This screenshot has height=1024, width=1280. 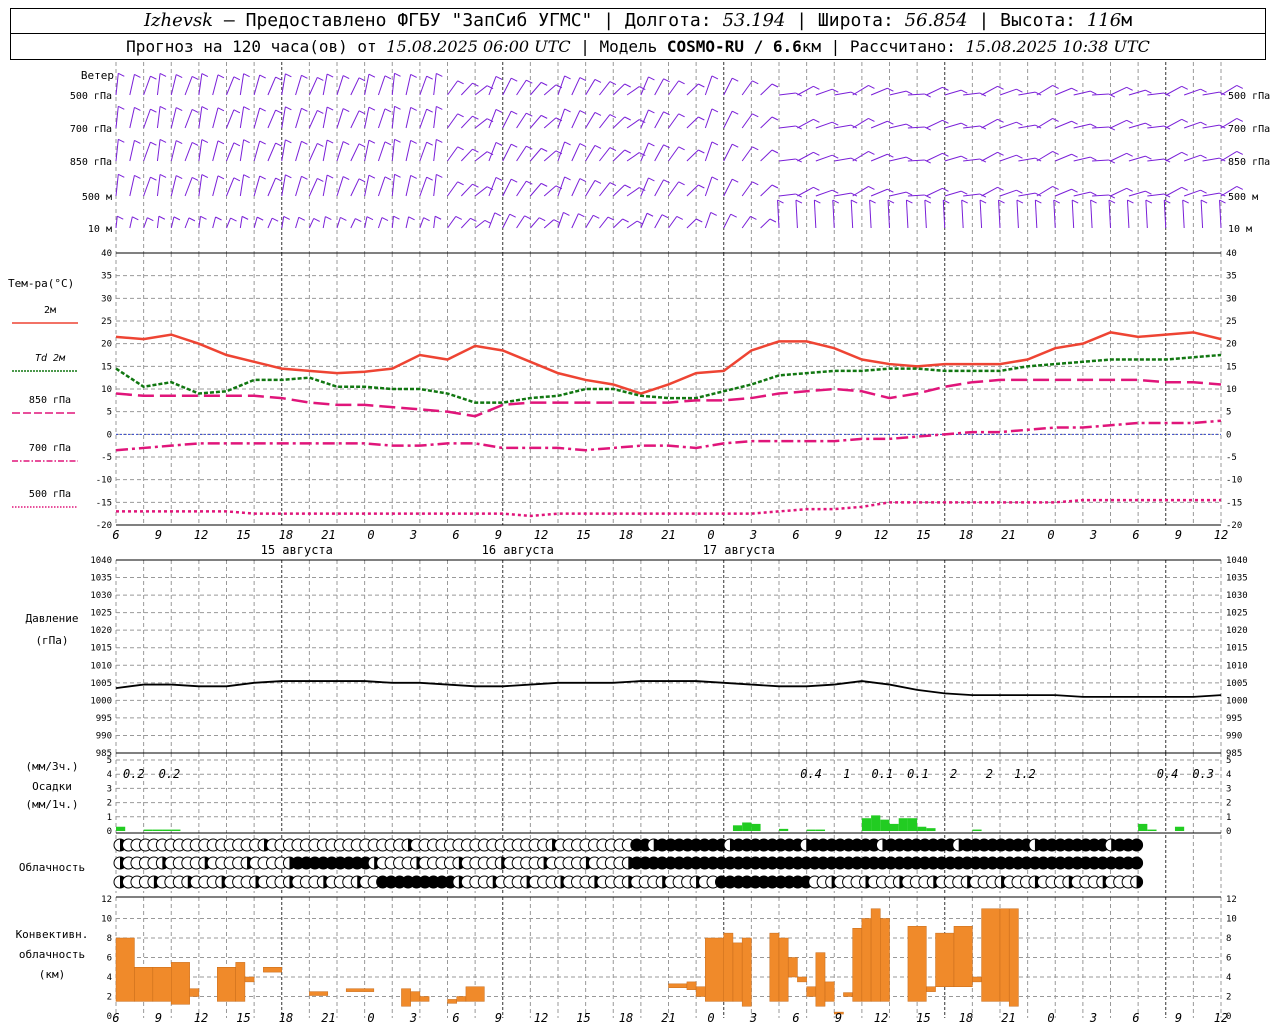 I want to click on conv-tick-right: 2, so click(x=1228, y=998).